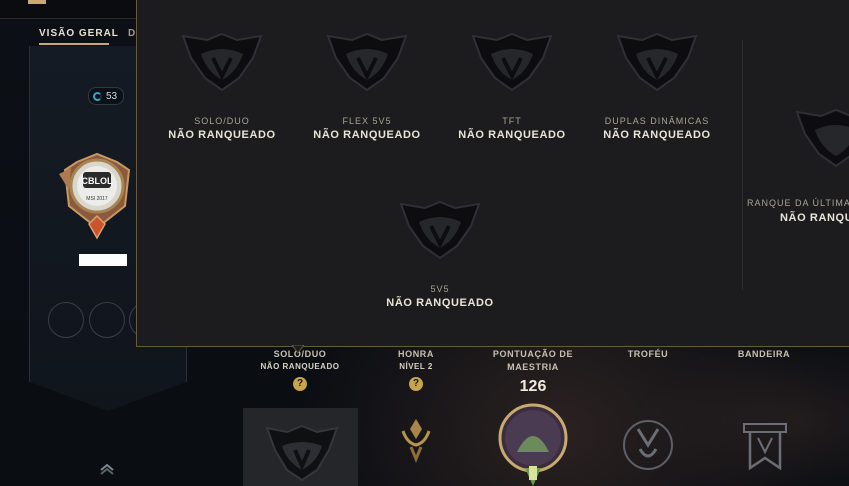  I want to click on solo-duo-emblem-panel, so click(300, 447).